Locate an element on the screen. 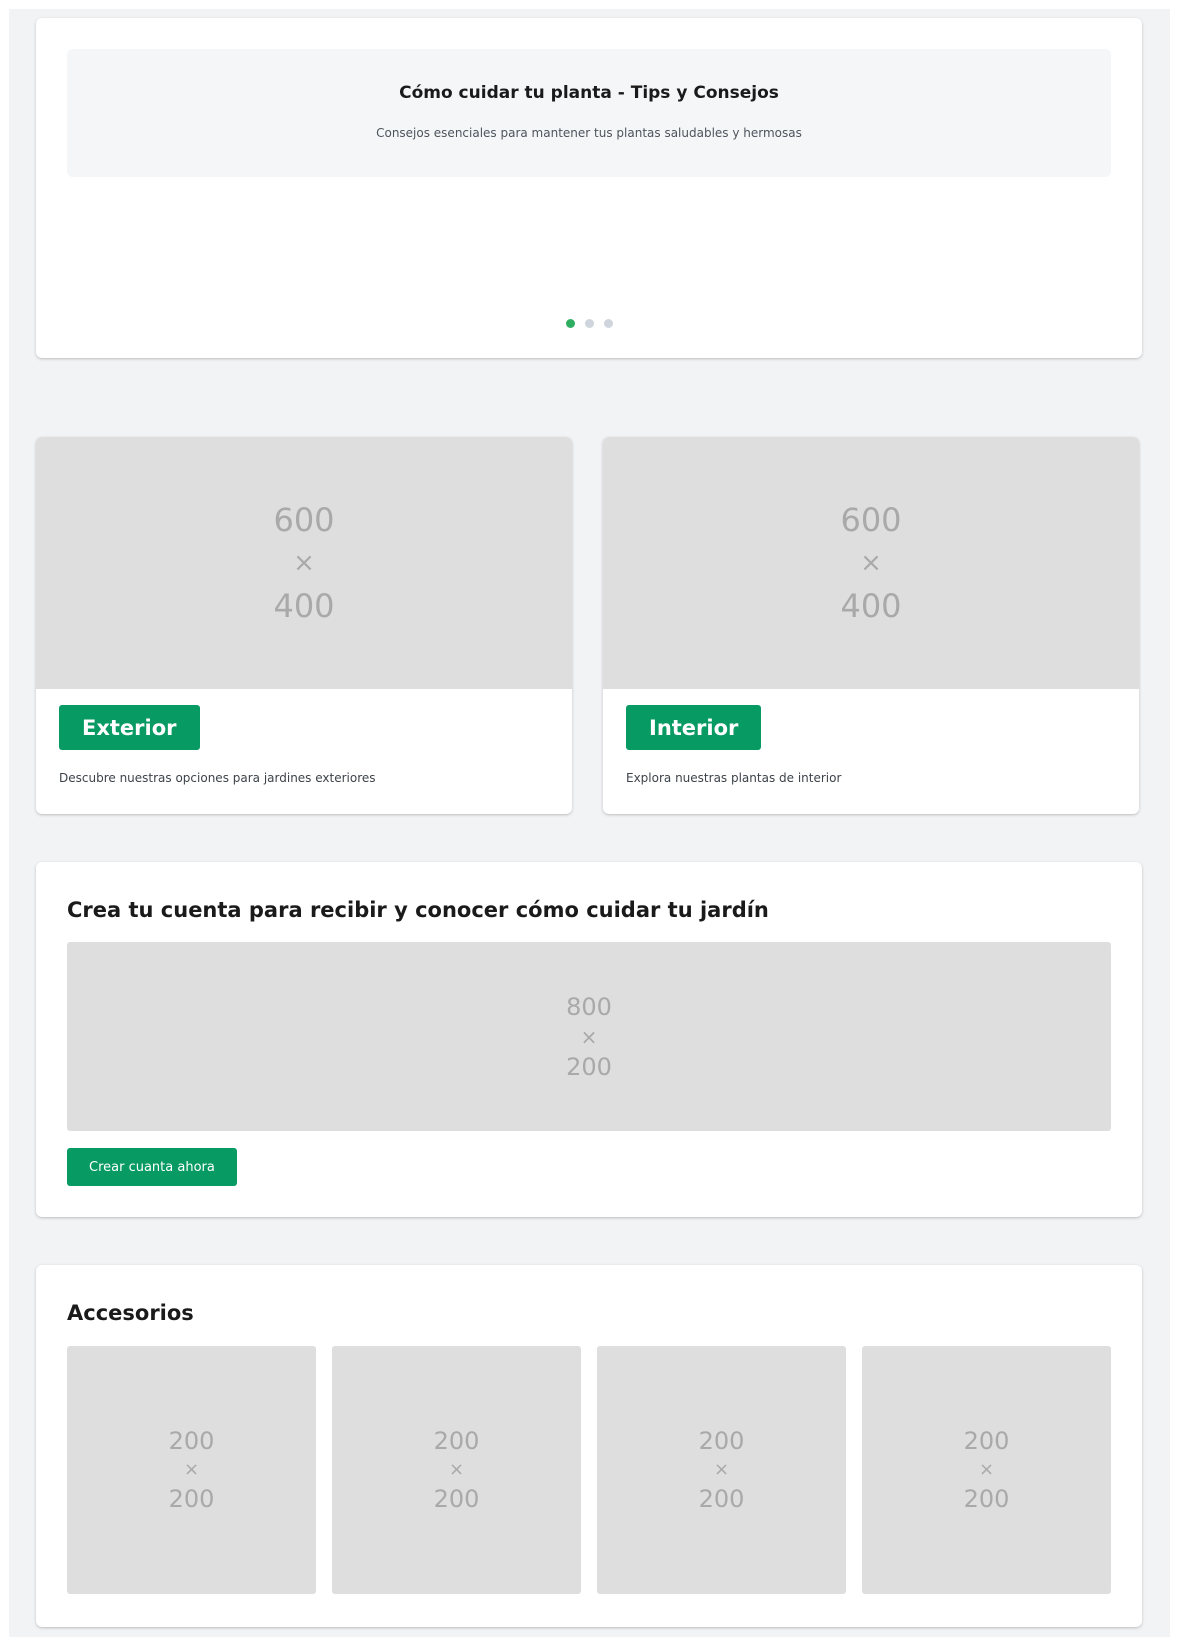  exterior-button: Exterior is located at coordinates (129, 727).